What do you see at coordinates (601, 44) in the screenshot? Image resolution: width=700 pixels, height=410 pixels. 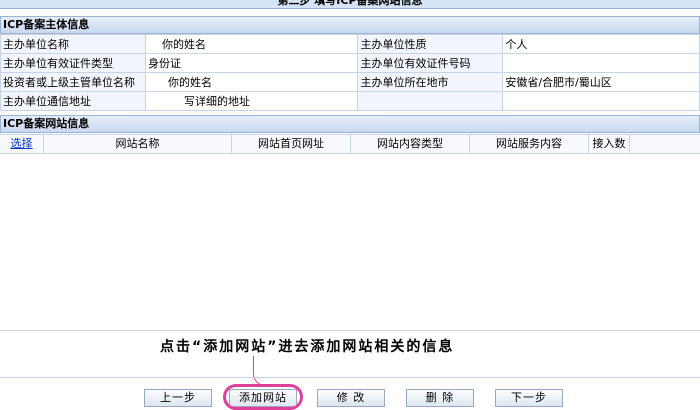 I see `org-nature-value: 个人` at bounding box center [601, 44].